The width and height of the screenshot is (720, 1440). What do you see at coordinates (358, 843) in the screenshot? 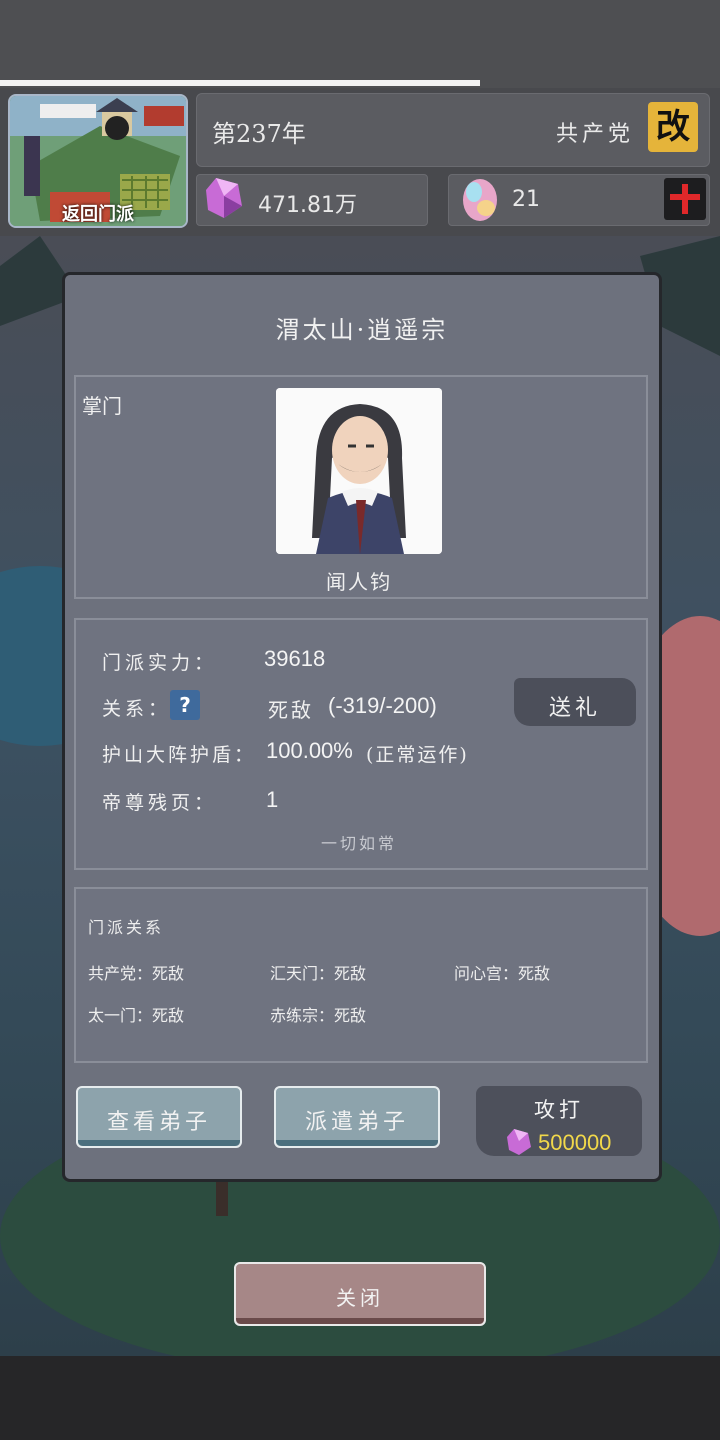
I see `status-note: 一切如常` at bounding box center [358, 843].